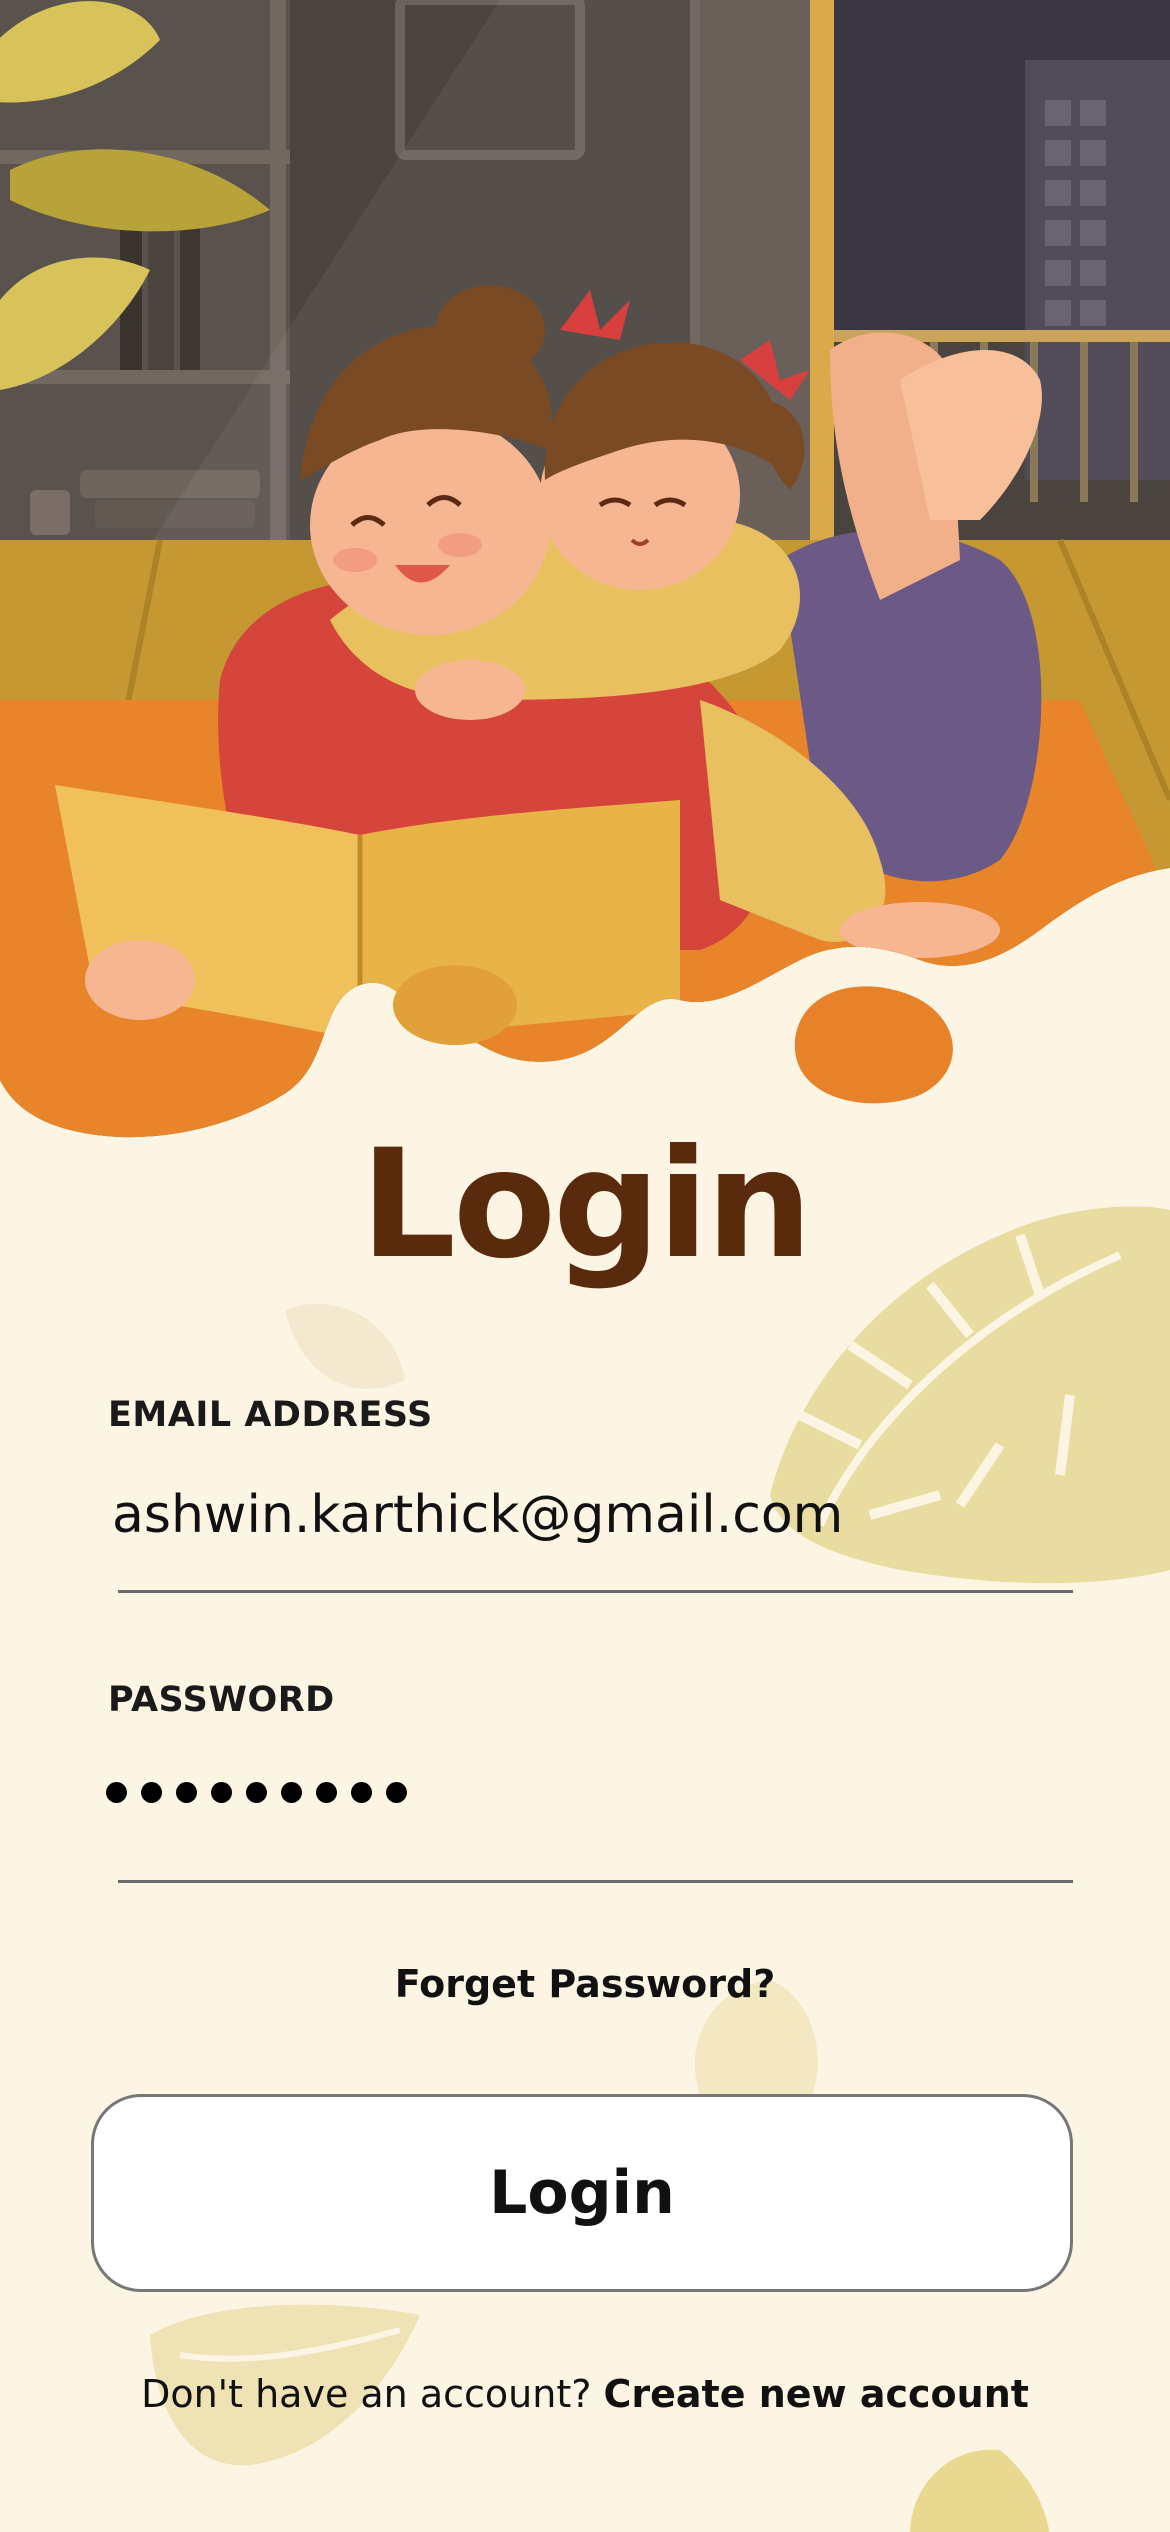  What do you see at coordinates (595, 1591) in the screenshot?
I see `email-underline` at bounding box center [595, 1591].